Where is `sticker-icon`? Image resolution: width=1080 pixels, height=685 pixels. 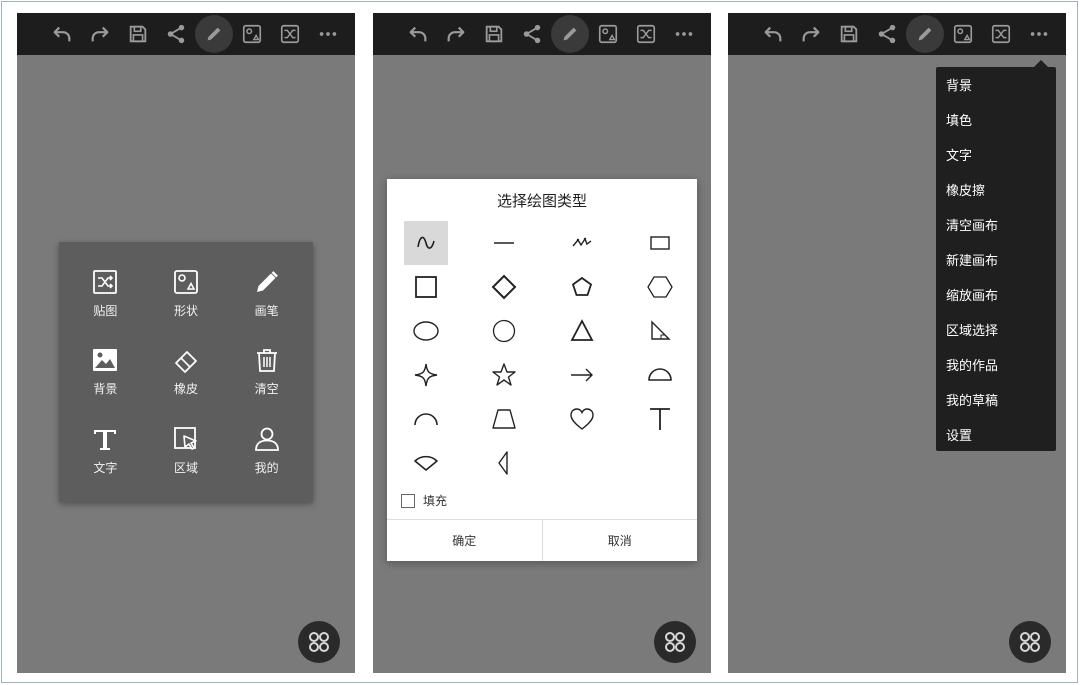 sticker-icon is located at coordinates (105, 281).